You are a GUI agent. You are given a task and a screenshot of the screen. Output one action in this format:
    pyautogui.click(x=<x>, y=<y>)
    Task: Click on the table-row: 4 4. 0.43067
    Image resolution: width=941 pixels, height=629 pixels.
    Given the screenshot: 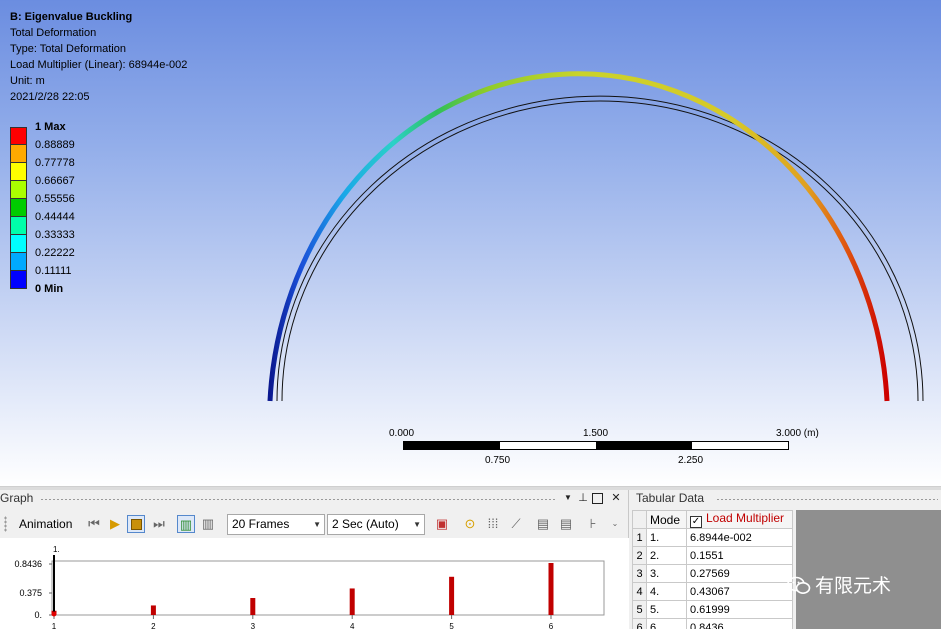 What is the action you would take?
    pyautogui.click(x=712, y=591)
    